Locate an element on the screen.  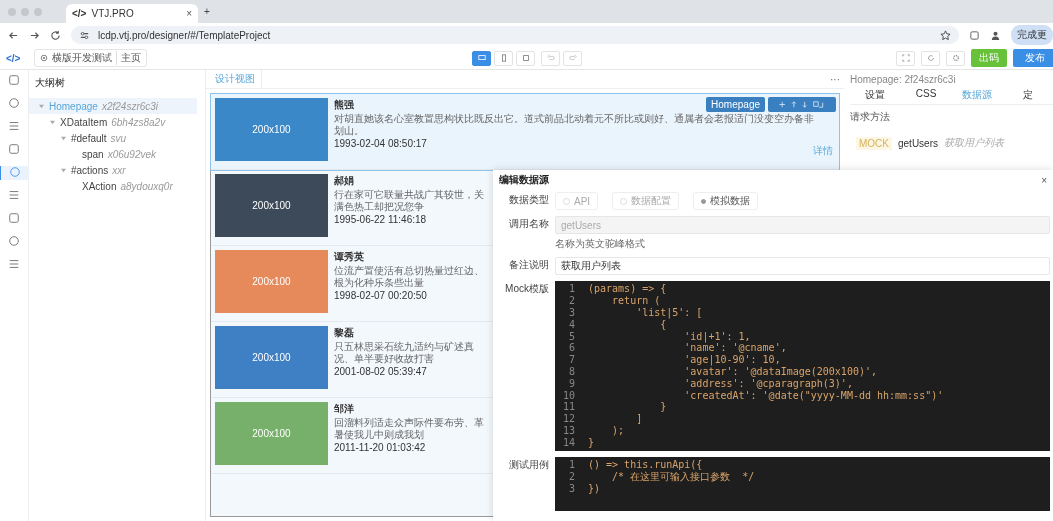
node-id: x2f24szr6c3i is located at coordinates (130, 106).